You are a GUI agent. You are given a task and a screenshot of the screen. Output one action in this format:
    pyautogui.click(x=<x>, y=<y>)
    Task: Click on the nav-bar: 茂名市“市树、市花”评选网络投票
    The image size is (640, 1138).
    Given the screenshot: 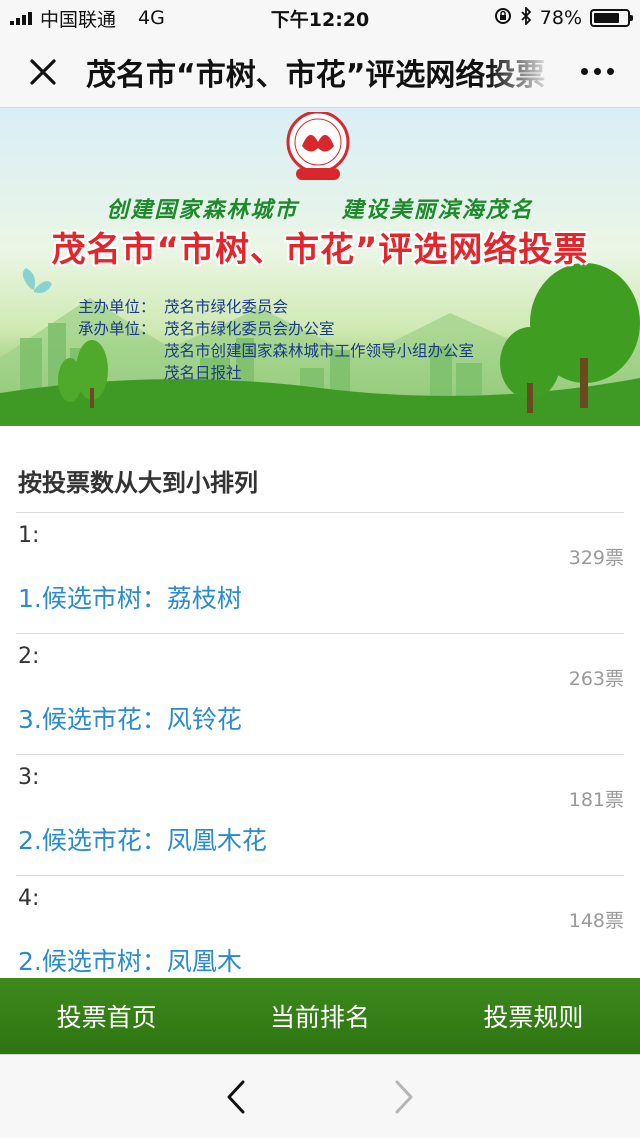 What is the action you would take?
    pyautogui.click(x=320, y=72)
    